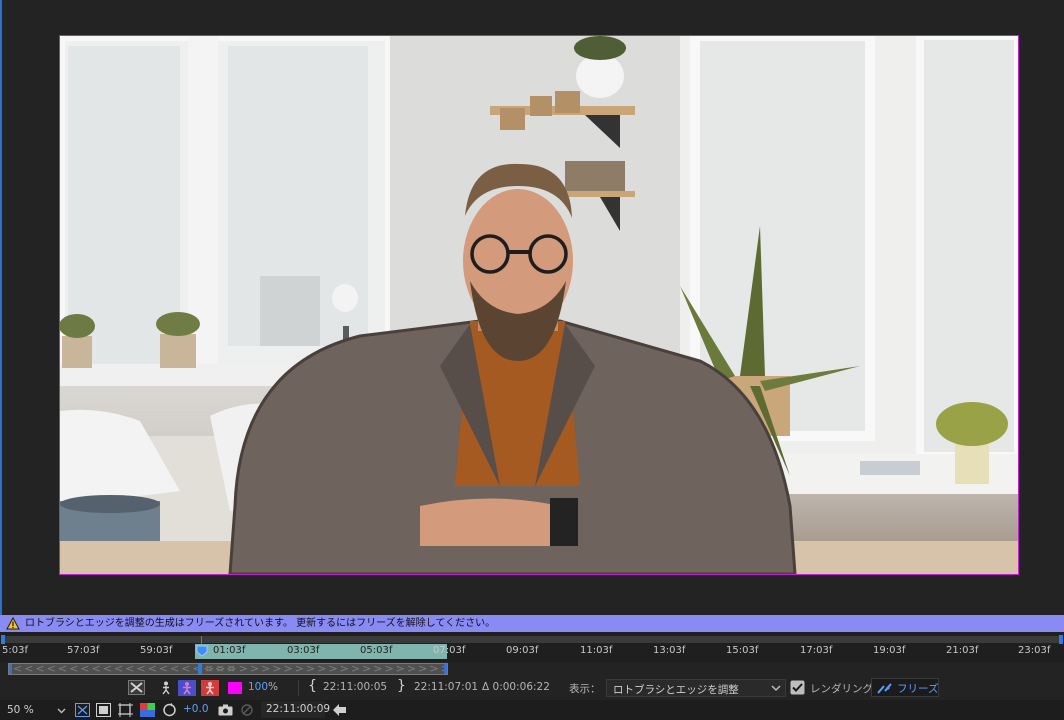  I want to click on snapshot-camera-icon, so click(225, 710).